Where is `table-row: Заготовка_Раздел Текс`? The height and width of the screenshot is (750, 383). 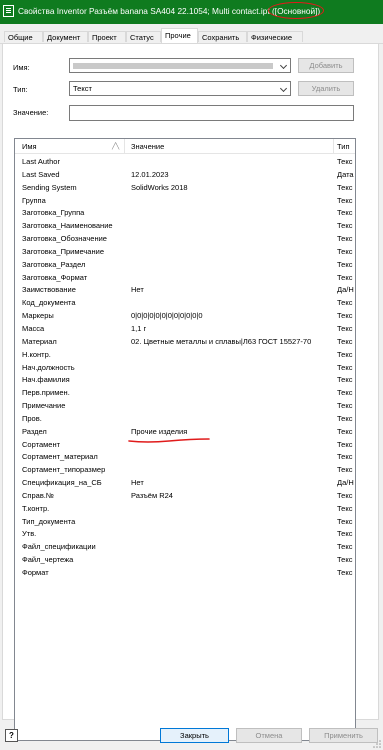 table-row: Заготовка_Раздел Текс is located at coordinates (185, 265).